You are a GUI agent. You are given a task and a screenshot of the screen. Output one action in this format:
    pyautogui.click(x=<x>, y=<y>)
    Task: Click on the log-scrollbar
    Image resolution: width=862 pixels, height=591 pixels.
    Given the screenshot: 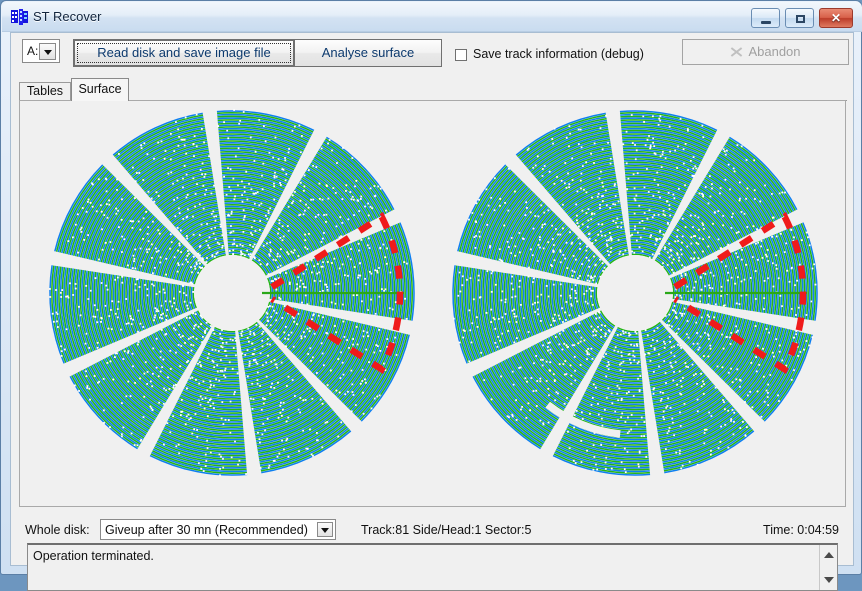 What is the action you would take?
    pyautogui.click(x=828, y=567)
    